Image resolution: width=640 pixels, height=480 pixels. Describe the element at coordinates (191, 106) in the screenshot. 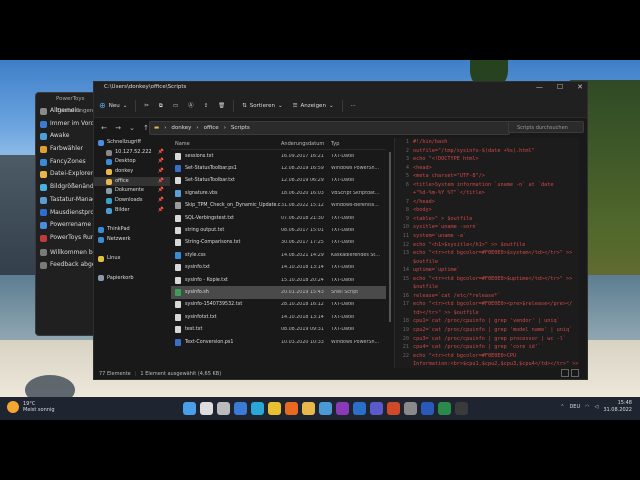

I see `rename-button: Ⓐ` at that location.